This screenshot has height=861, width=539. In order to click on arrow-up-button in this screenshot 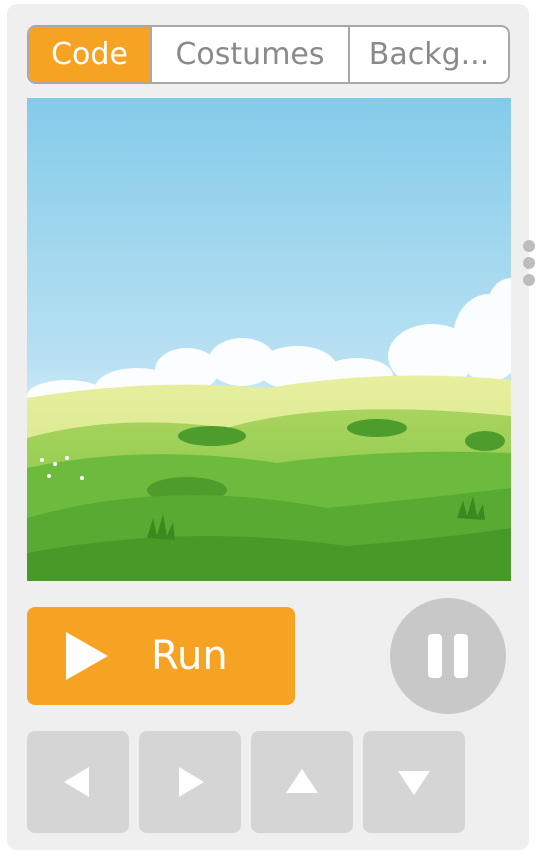, I will do `click(302, 782)`.